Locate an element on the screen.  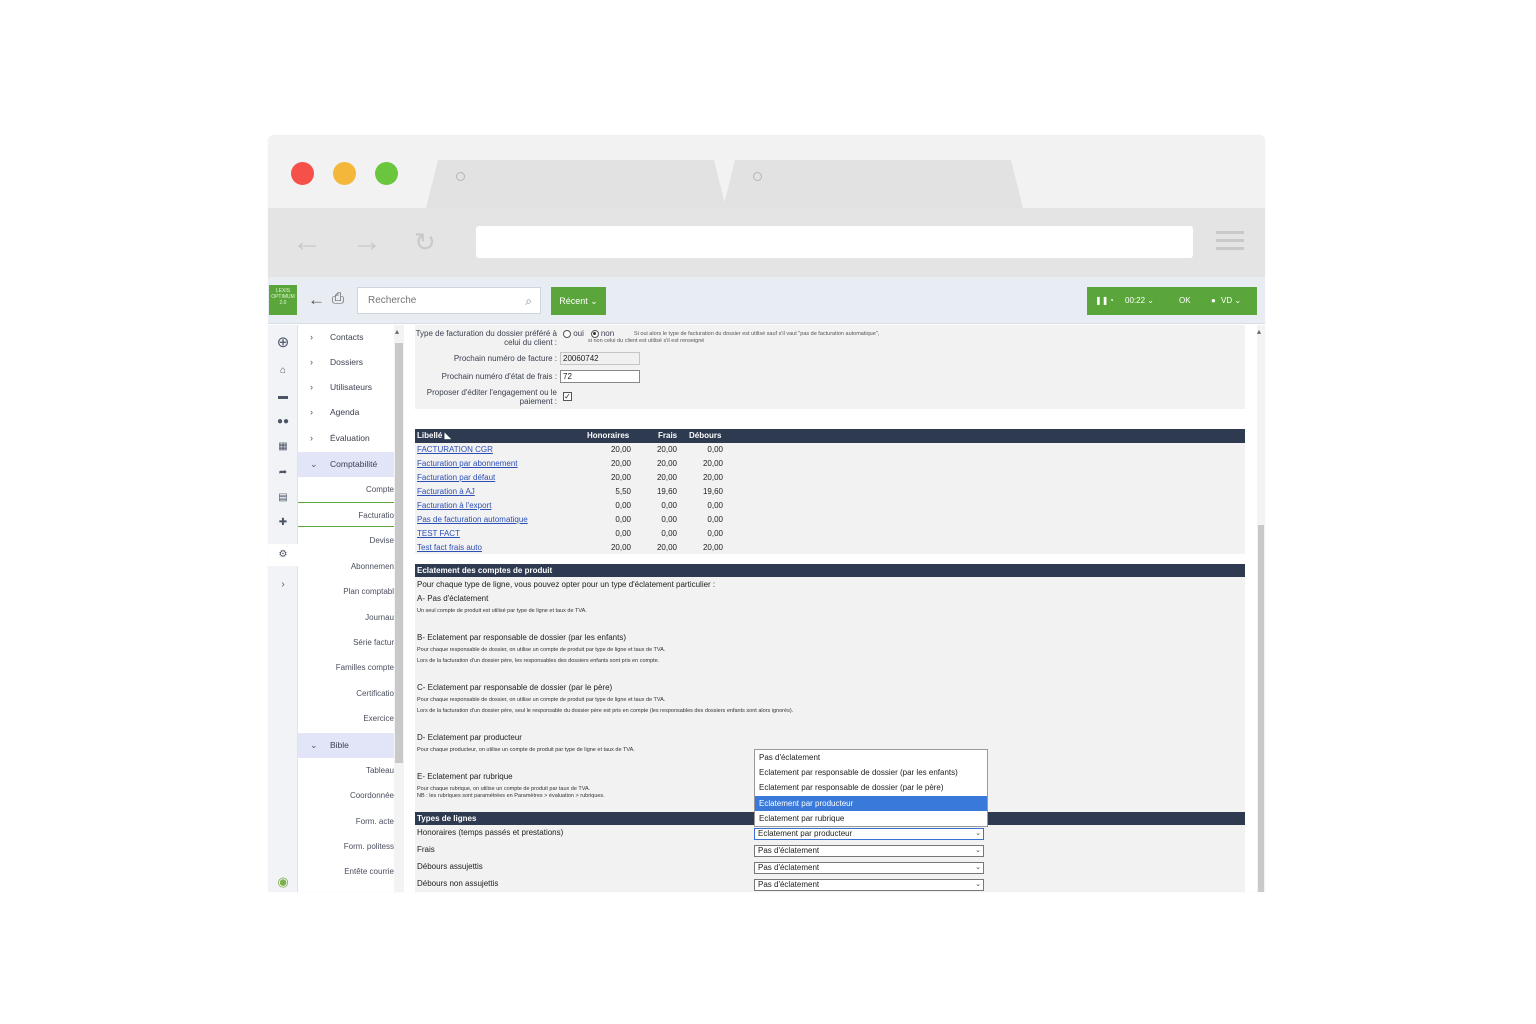
submenu-familles-comptes: Familles compte is located at coordinates (346, 667).